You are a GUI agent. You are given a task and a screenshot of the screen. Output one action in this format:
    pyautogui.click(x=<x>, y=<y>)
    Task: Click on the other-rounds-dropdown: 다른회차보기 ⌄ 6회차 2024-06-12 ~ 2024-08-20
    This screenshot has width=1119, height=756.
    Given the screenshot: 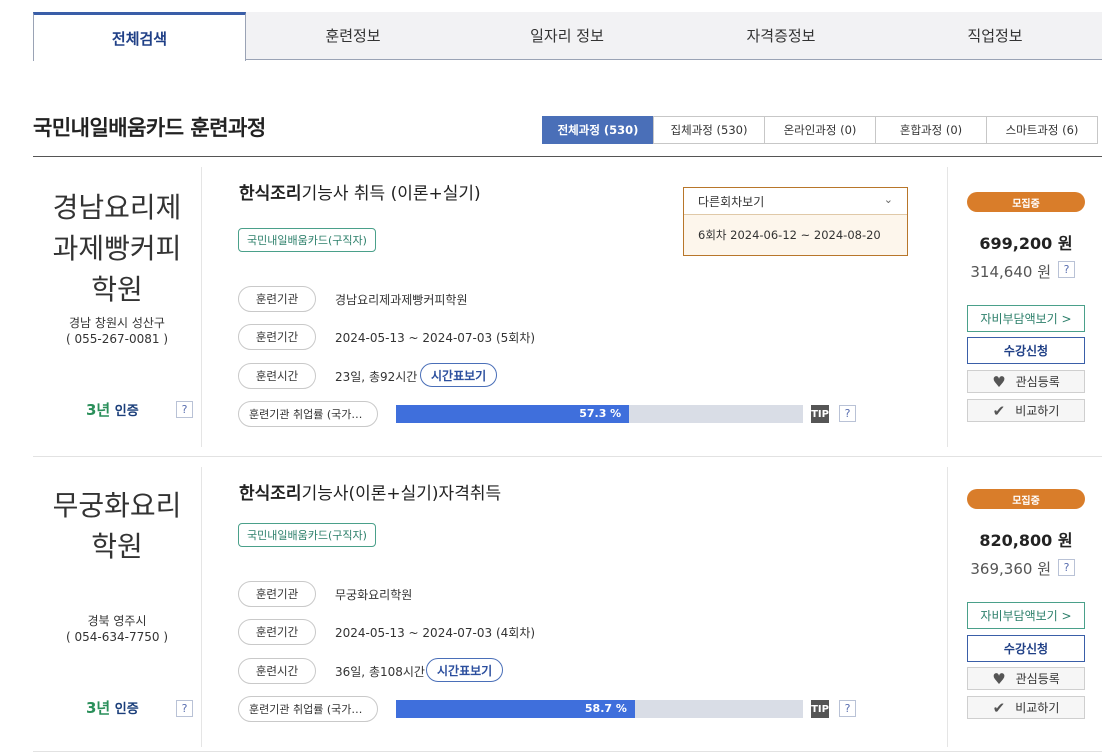 What is the action you would take?
    pyautogui.click(x=795, y=221)
    